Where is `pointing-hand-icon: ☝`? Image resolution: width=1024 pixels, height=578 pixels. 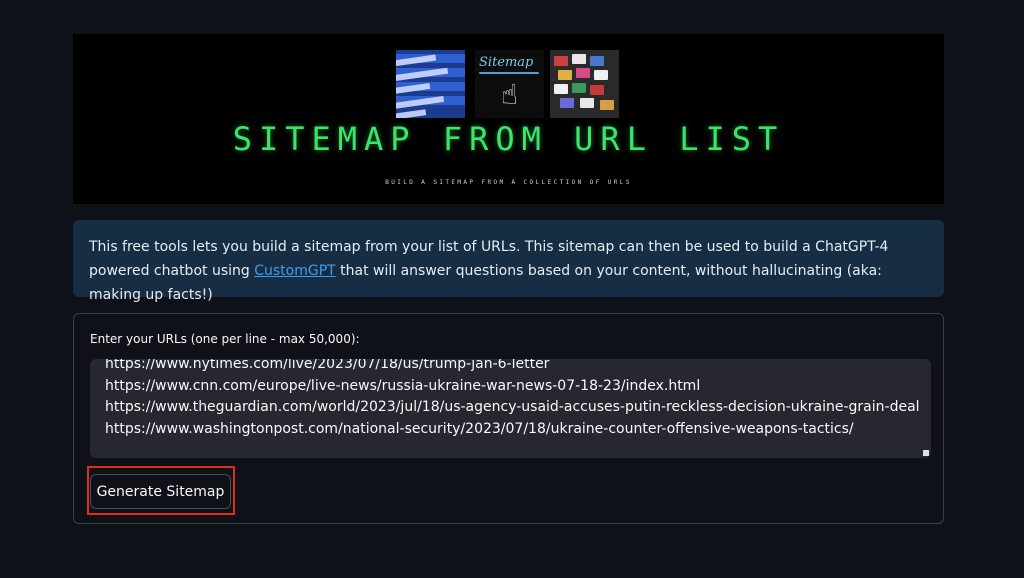 pointing-hand-icon: ☝ is located at coordinates (510, 94).